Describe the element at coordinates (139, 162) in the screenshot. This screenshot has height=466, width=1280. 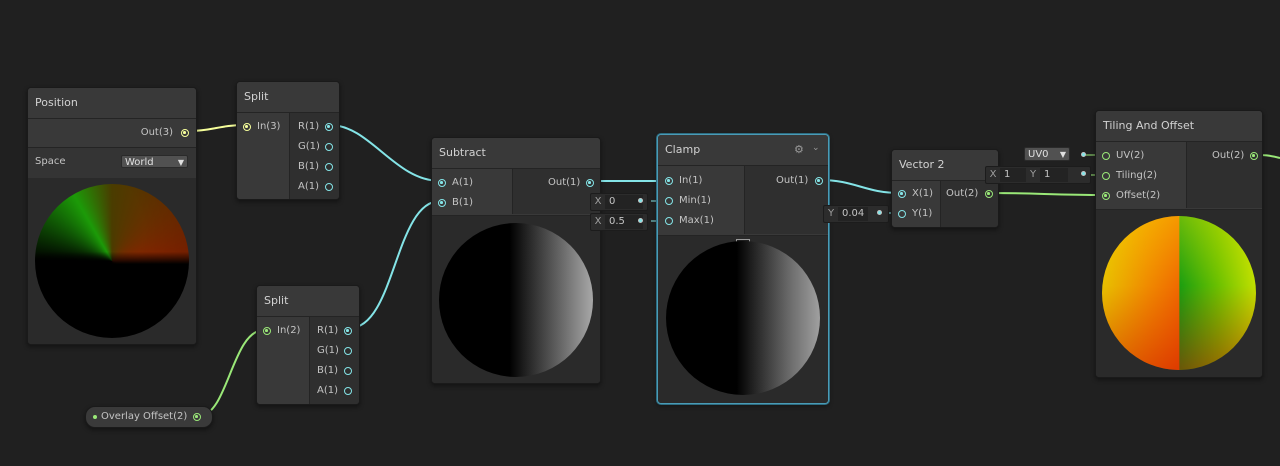
I see `space-dropdown-value: World` at that location.